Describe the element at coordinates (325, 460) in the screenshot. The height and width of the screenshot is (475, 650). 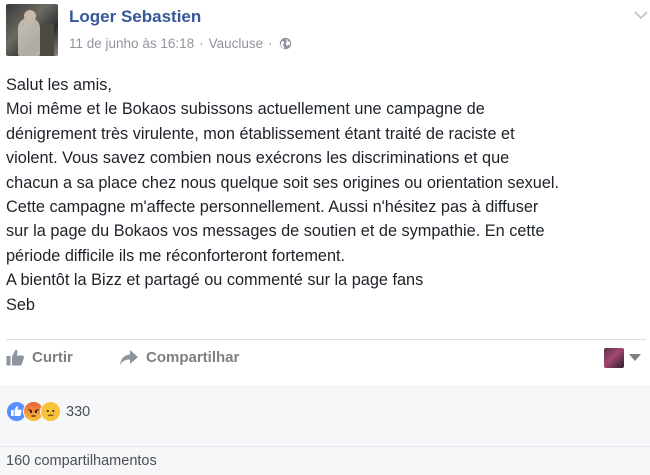
I see `shares-bar: 160 compartilhamentos` at that location.